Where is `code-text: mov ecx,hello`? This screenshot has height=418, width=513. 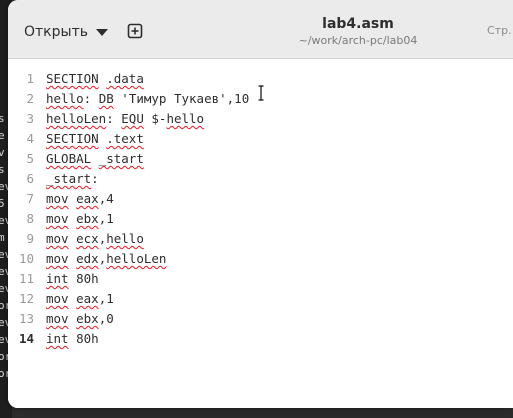 code-text: mov ecx,hello is located at coordinates (95, 239).